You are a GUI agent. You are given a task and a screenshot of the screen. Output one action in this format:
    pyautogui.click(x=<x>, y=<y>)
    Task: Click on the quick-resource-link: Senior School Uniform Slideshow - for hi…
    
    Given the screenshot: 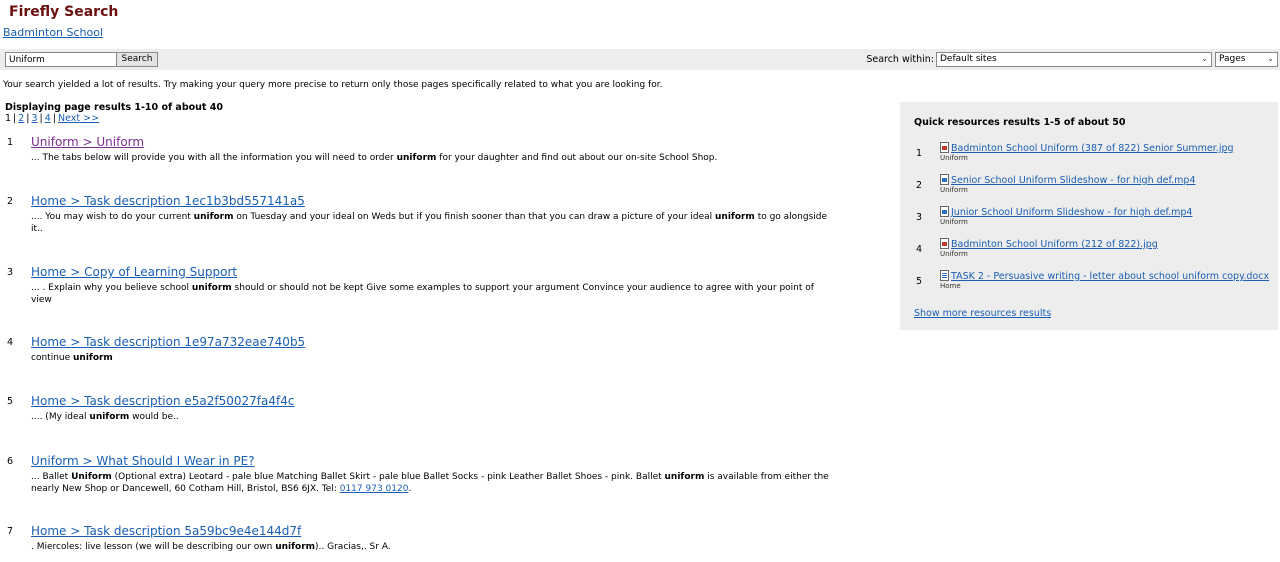 What is the action you would take?
    pyautogui.click(x=1073, y=180)
    